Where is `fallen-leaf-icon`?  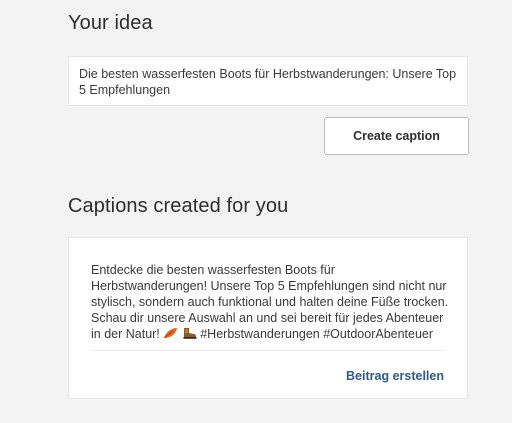
fallen-leaf-icon is located at coordinates (170, 333).